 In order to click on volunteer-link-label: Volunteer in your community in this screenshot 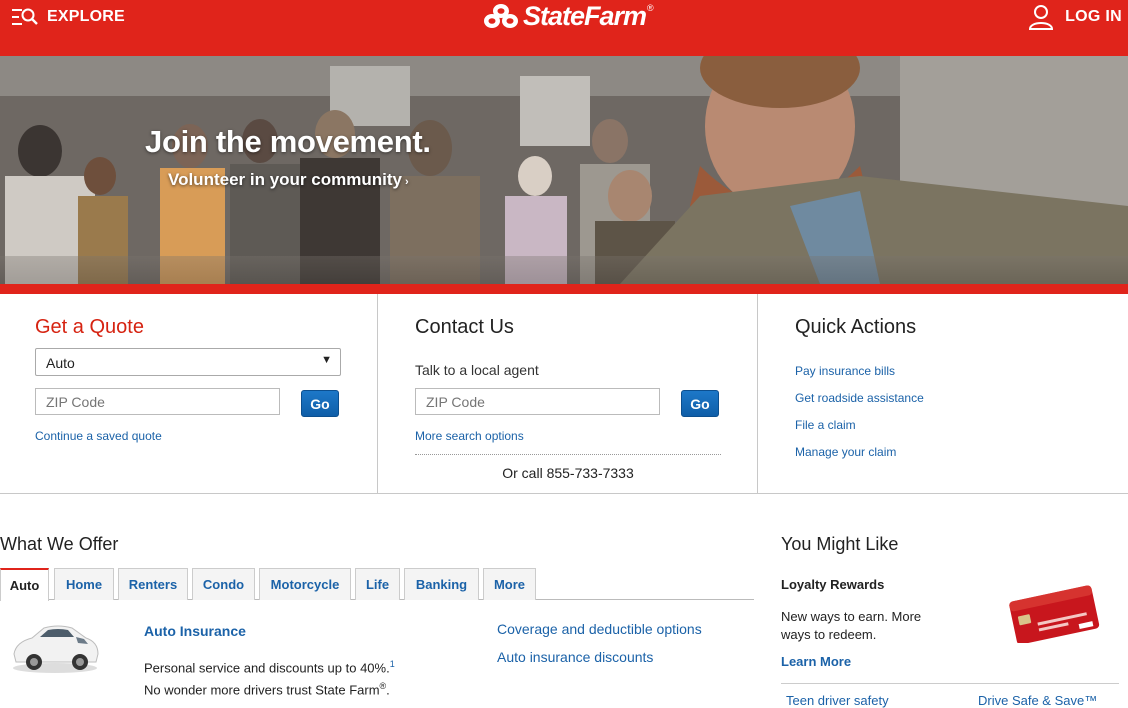, I will do `click(285, 179)`.